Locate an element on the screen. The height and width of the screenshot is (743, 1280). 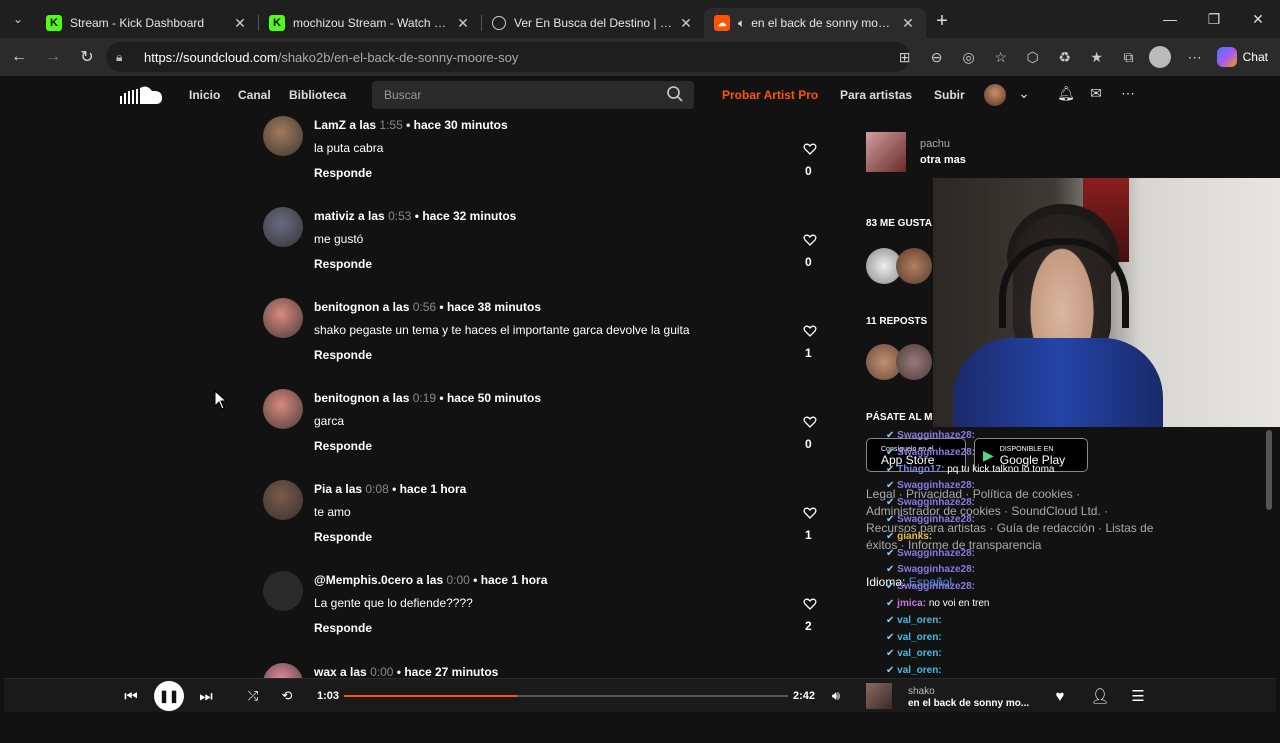
chat-username: Thiago17: is located at coordinates (920, 469).